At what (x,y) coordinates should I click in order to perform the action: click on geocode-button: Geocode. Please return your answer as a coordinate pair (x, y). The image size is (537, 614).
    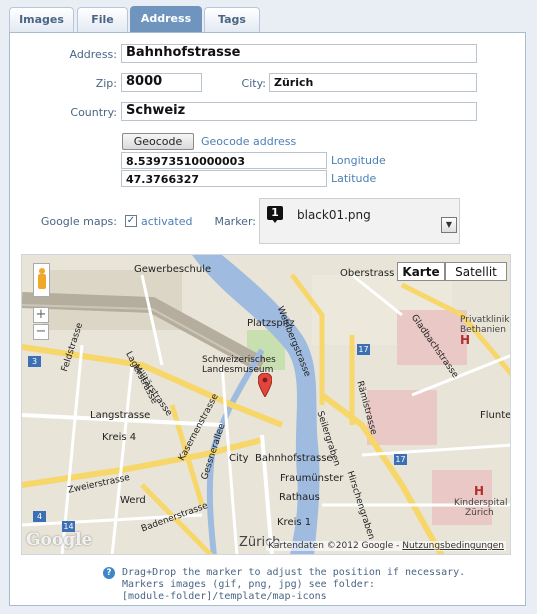
    Looking at the image, I should click on (158, 141).